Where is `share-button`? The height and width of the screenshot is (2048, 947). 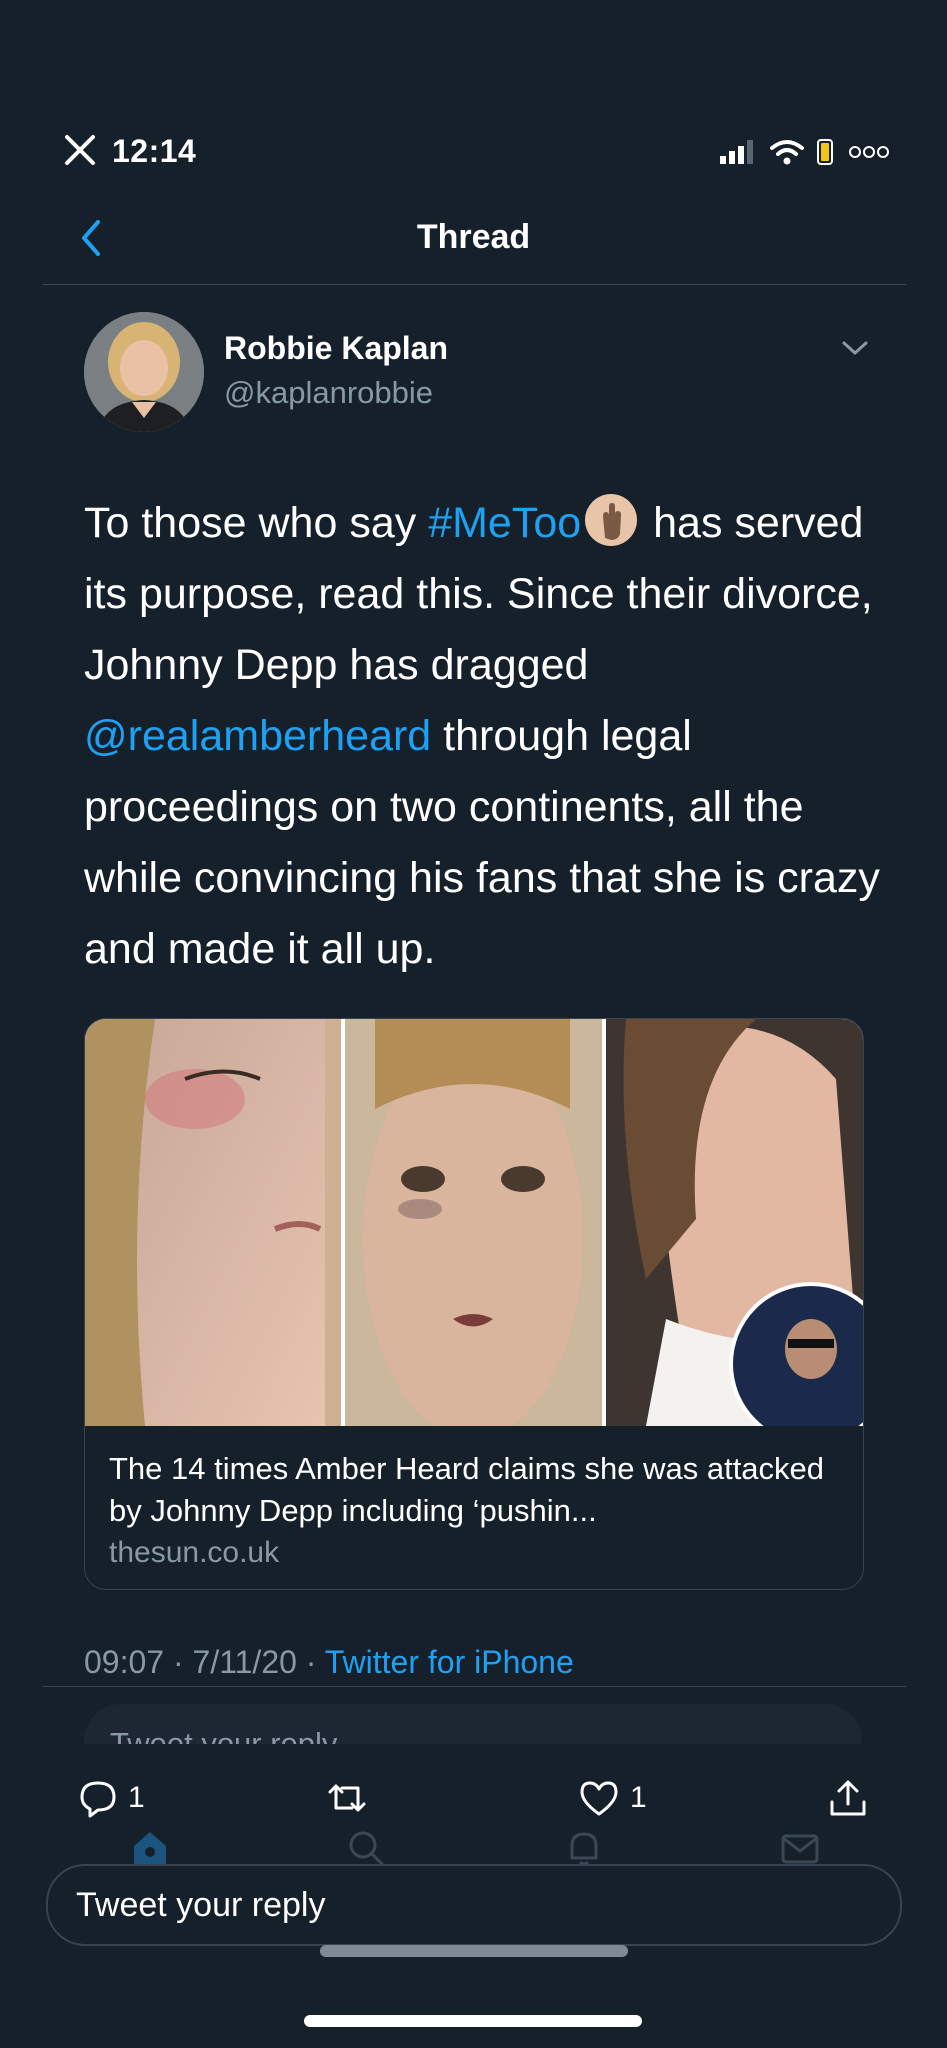
share-button is located at coordinates (848, 1798).